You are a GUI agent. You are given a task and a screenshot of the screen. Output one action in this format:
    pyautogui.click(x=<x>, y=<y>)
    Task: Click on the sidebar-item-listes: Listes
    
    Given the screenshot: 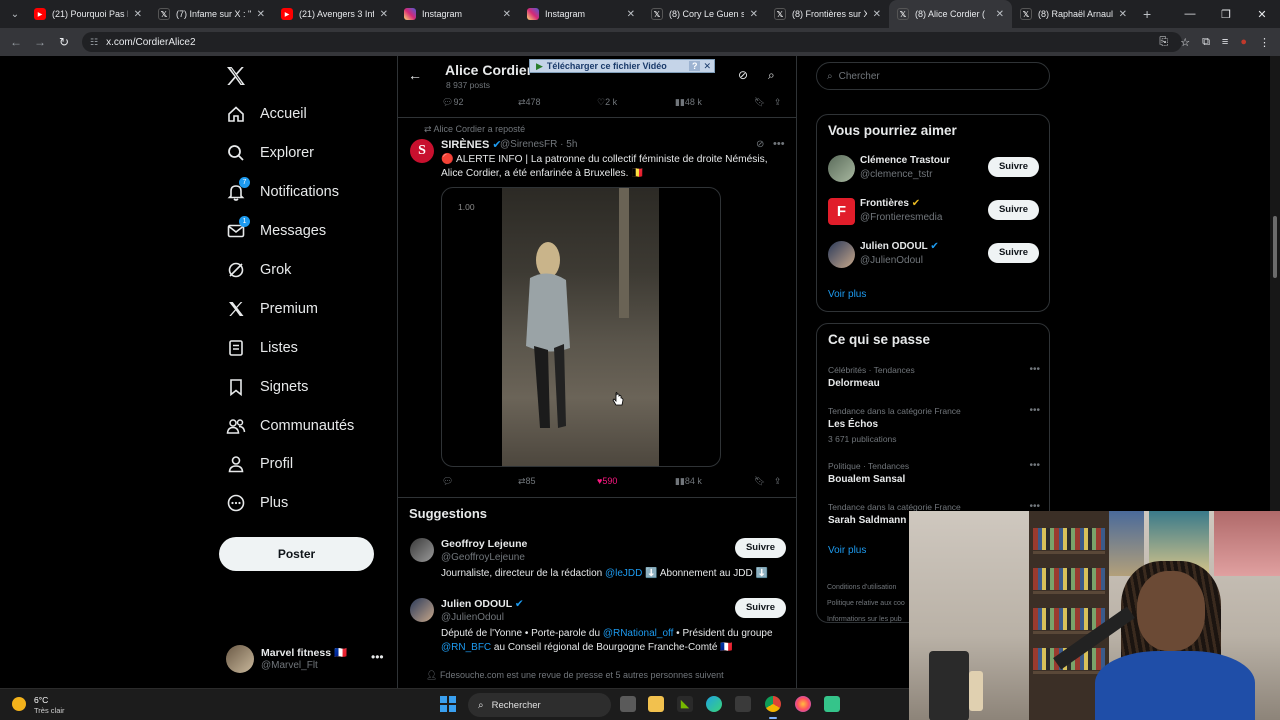 What is the action you would take?
    pyautogui.click(x=258, y=348)
    